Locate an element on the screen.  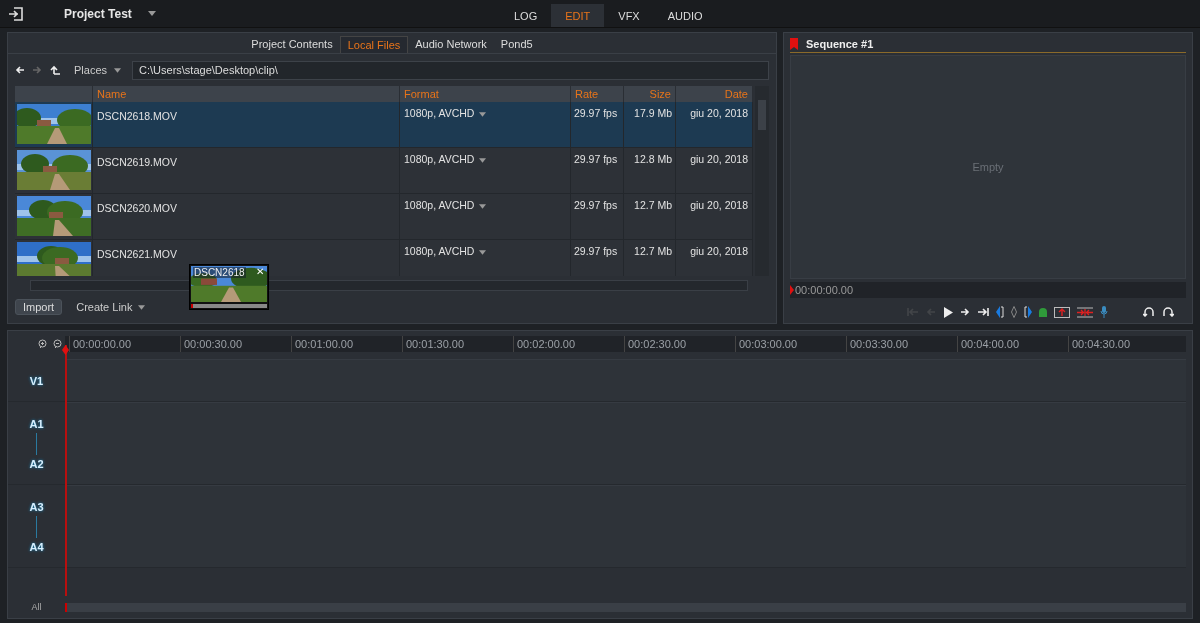
track-label: A1 is located at coordinates (36, 424).